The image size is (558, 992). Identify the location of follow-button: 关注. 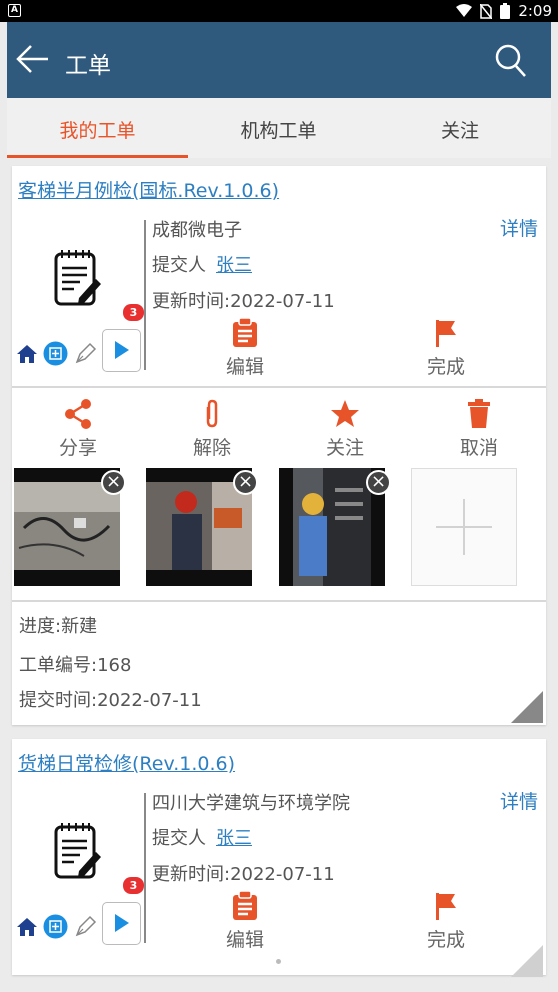
(345, 429).